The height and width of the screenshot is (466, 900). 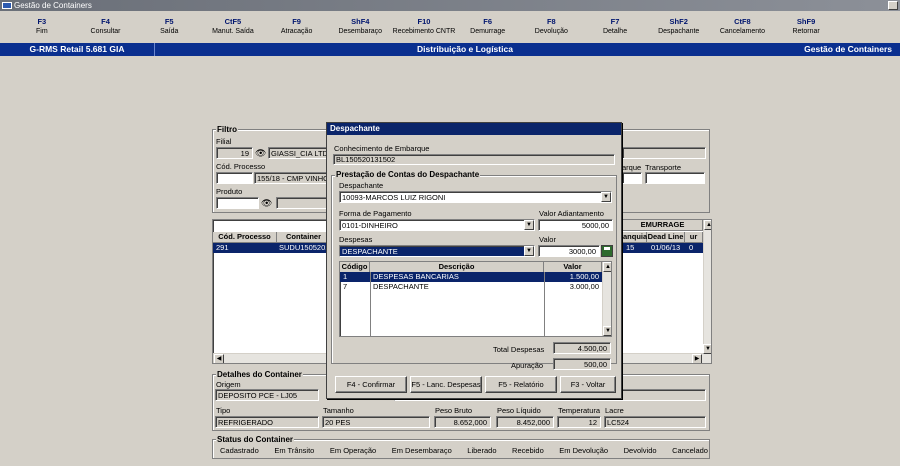 I want to click on lacre-field: LC524, so click(x=655, y=422).